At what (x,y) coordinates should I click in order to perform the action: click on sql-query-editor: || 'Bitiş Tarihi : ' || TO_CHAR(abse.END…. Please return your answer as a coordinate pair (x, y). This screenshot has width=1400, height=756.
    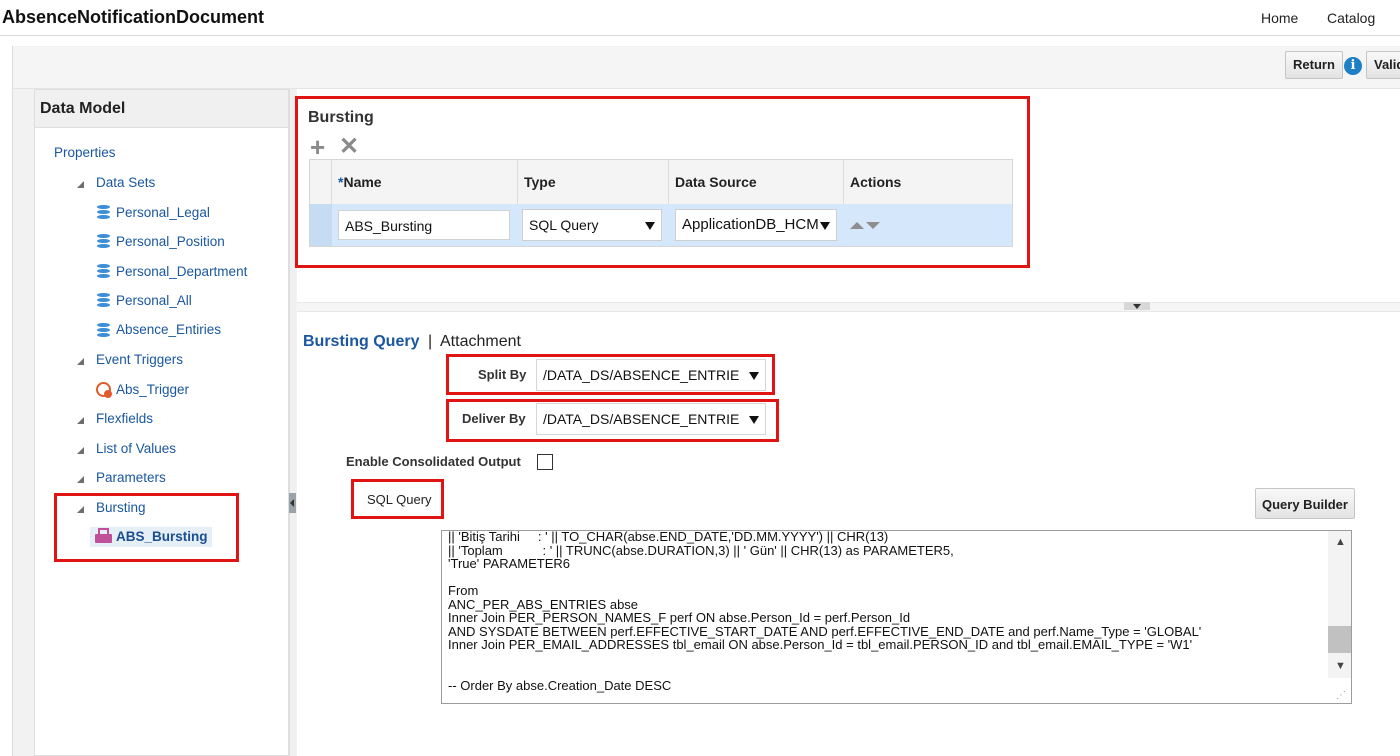
    Looking at the image, I should click on (896, 617).